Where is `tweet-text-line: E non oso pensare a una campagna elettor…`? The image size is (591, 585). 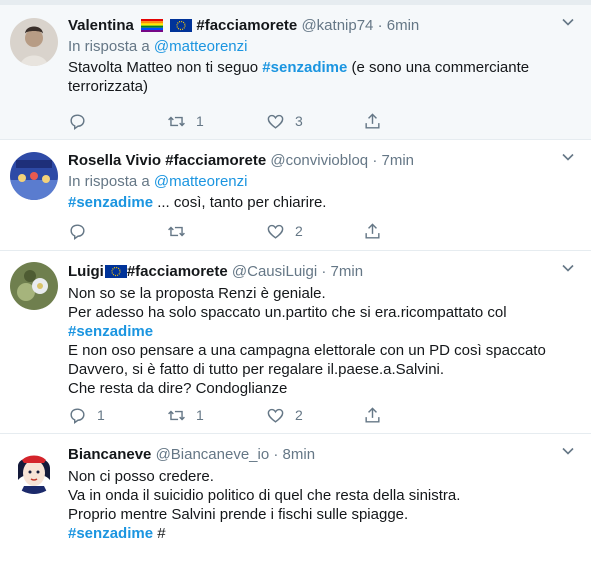 tweet-text-line: E non oso pensare a una campagna elettor… is located at coordinates (307, 350).